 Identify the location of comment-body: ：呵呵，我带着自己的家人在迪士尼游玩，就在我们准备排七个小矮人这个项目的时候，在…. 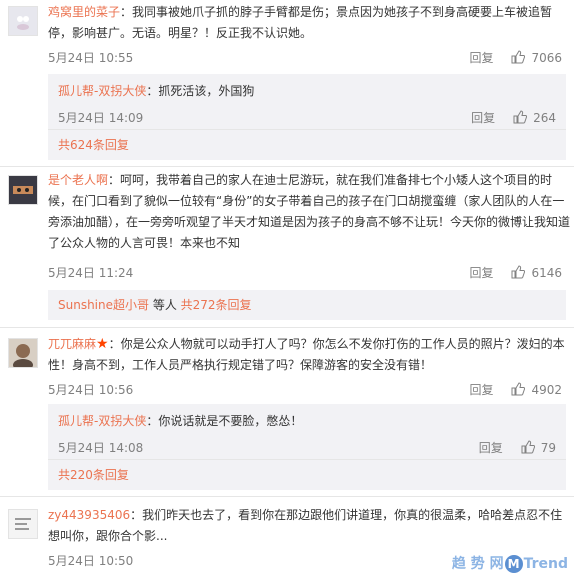
(309, 211).